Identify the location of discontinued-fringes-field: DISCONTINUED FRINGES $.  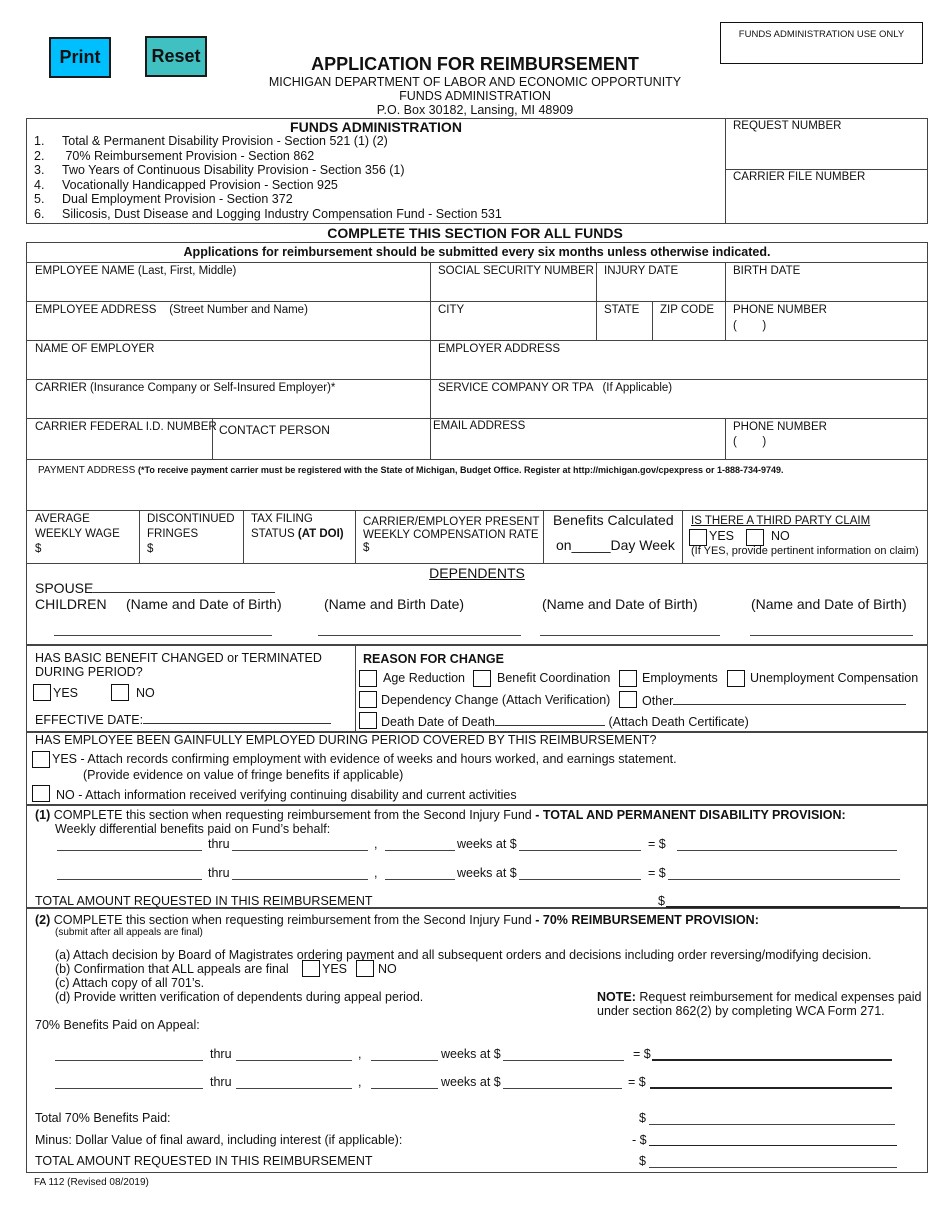
(191, 534).